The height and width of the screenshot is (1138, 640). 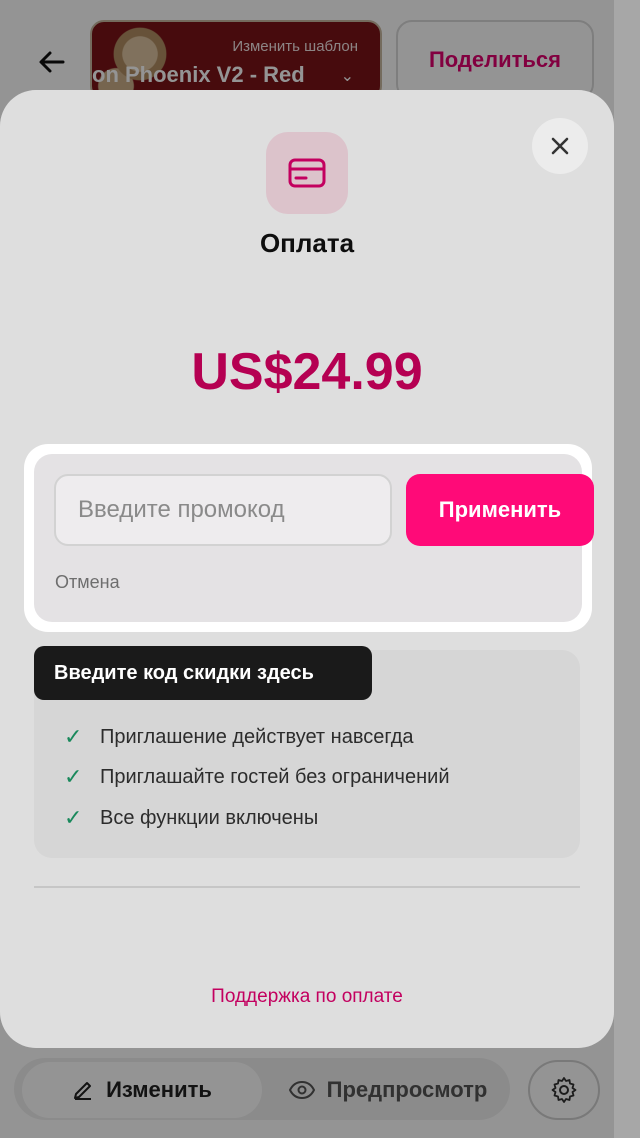 I want to click on apply-button: Применить, so click(x=500, y=510).